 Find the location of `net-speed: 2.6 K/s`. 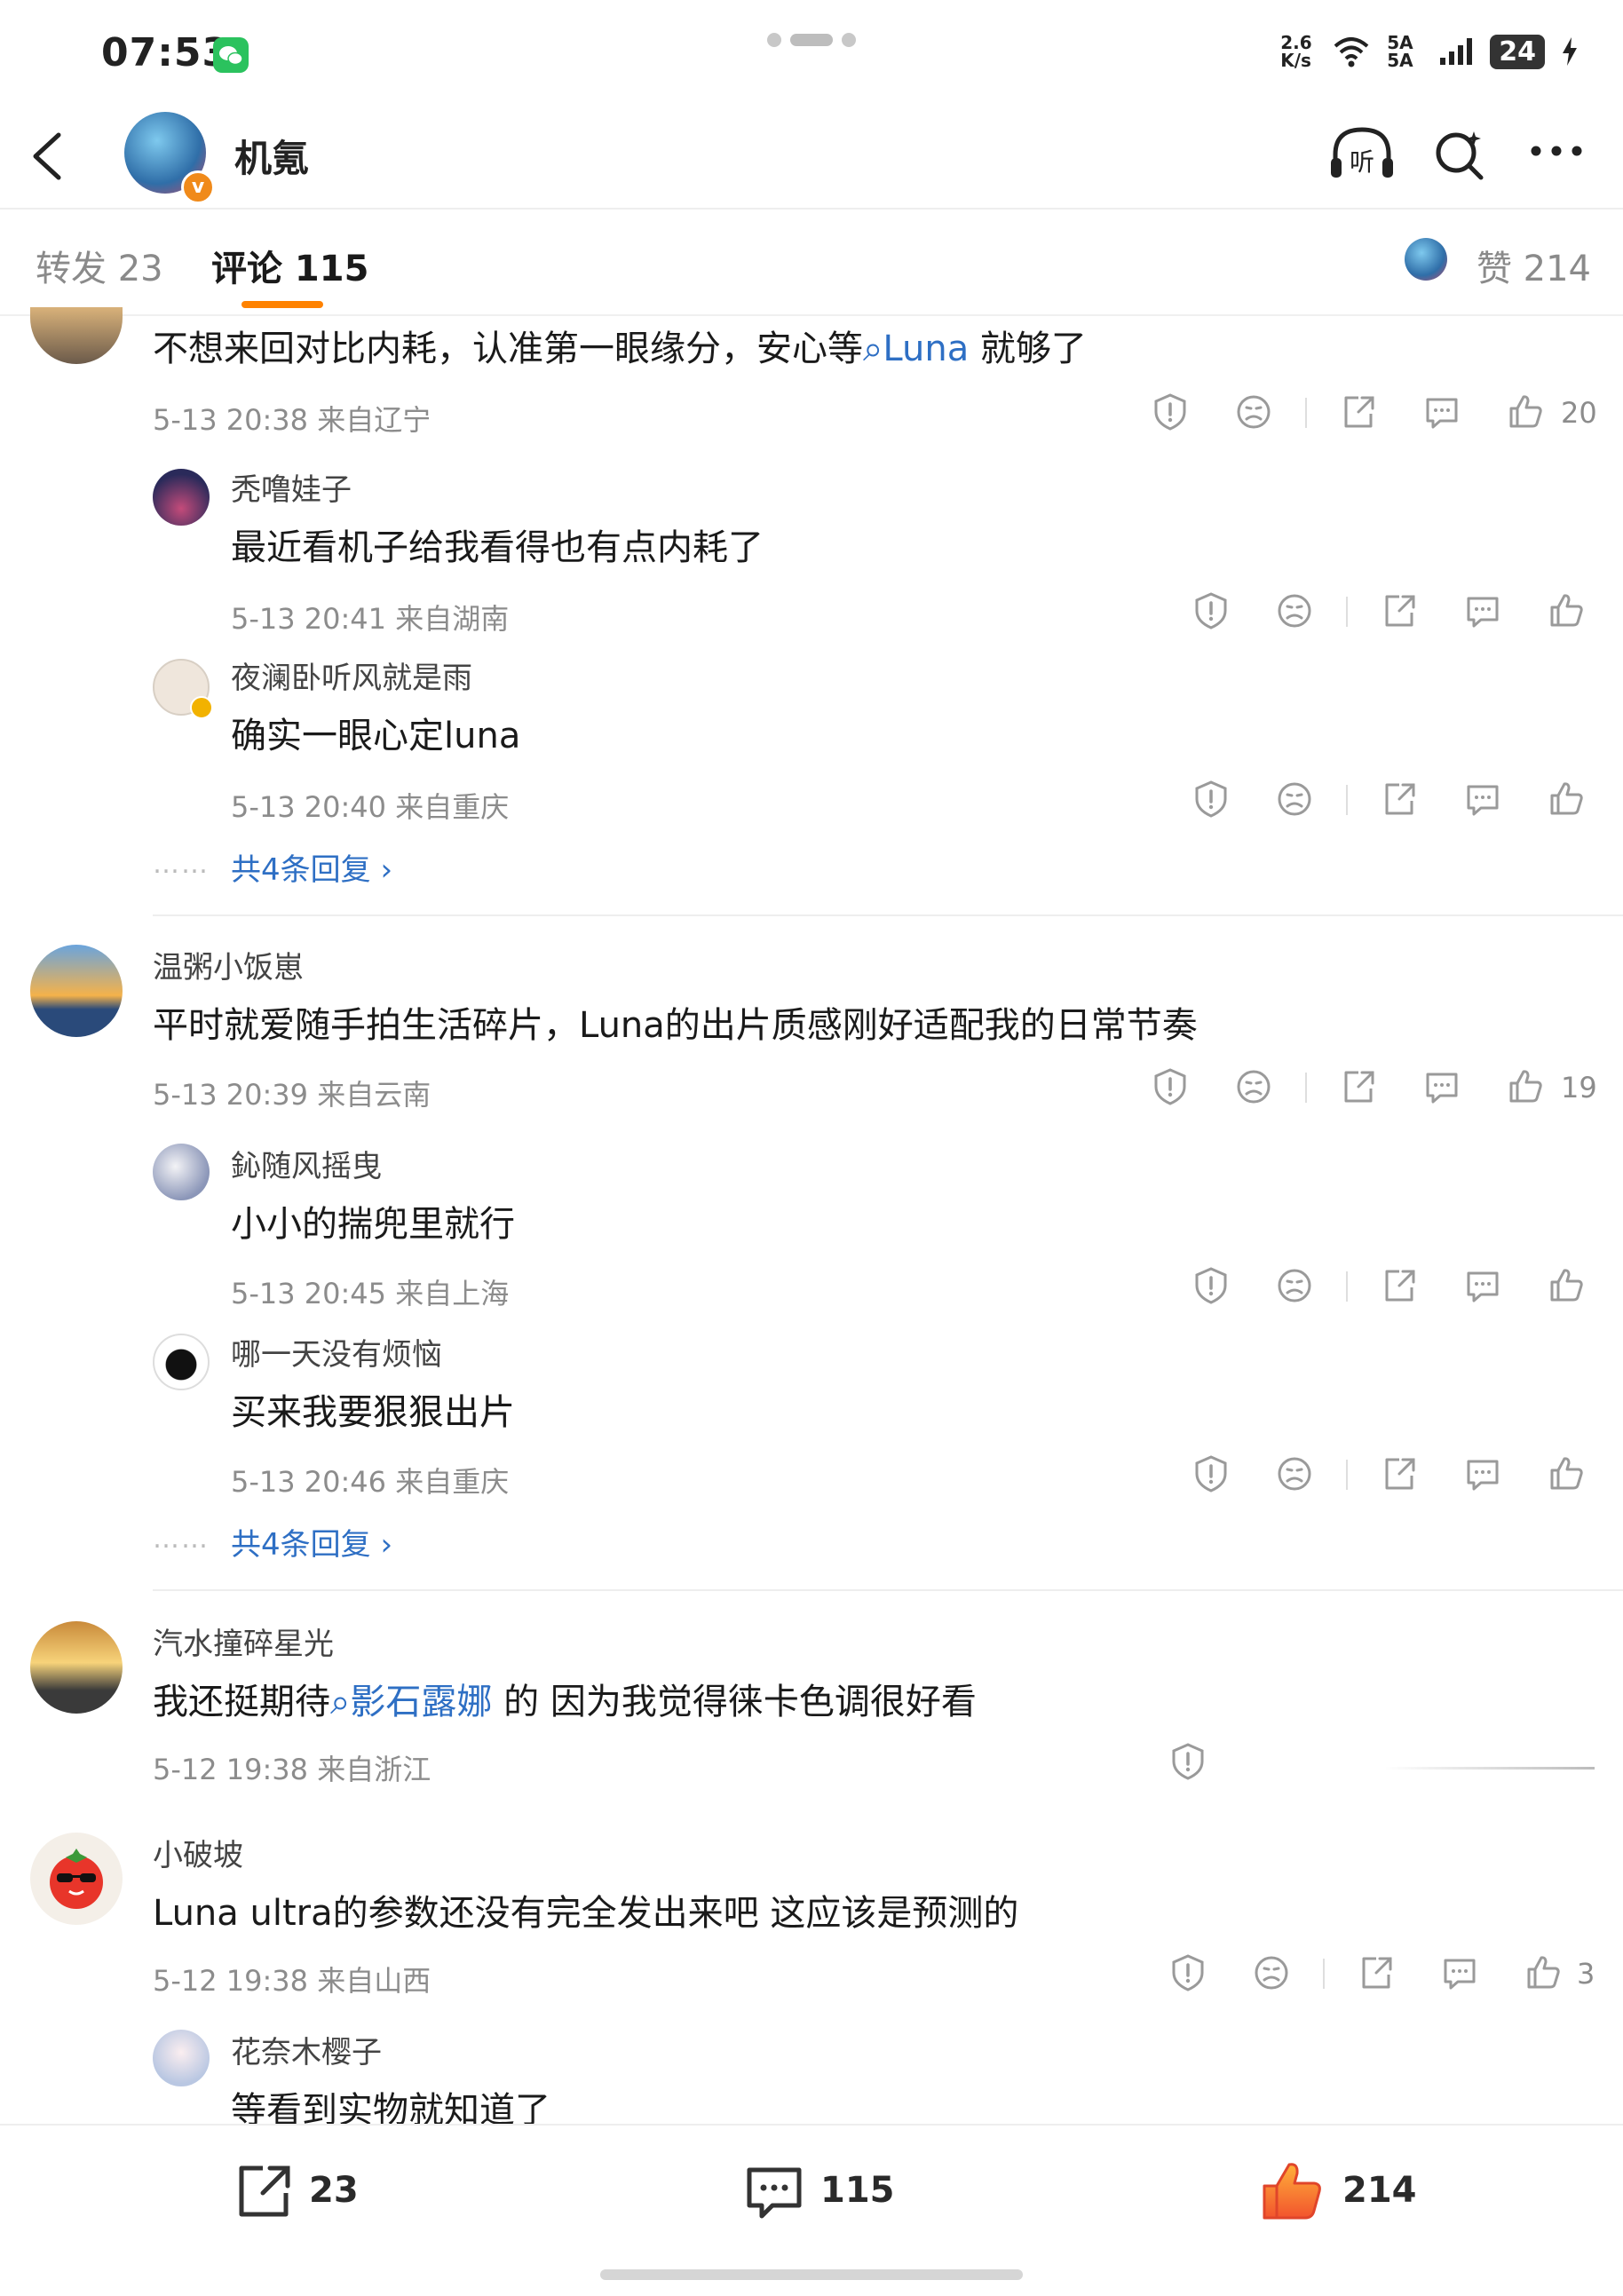

net-speed: 2.6 K/s is located at coordinates (1296, 51).